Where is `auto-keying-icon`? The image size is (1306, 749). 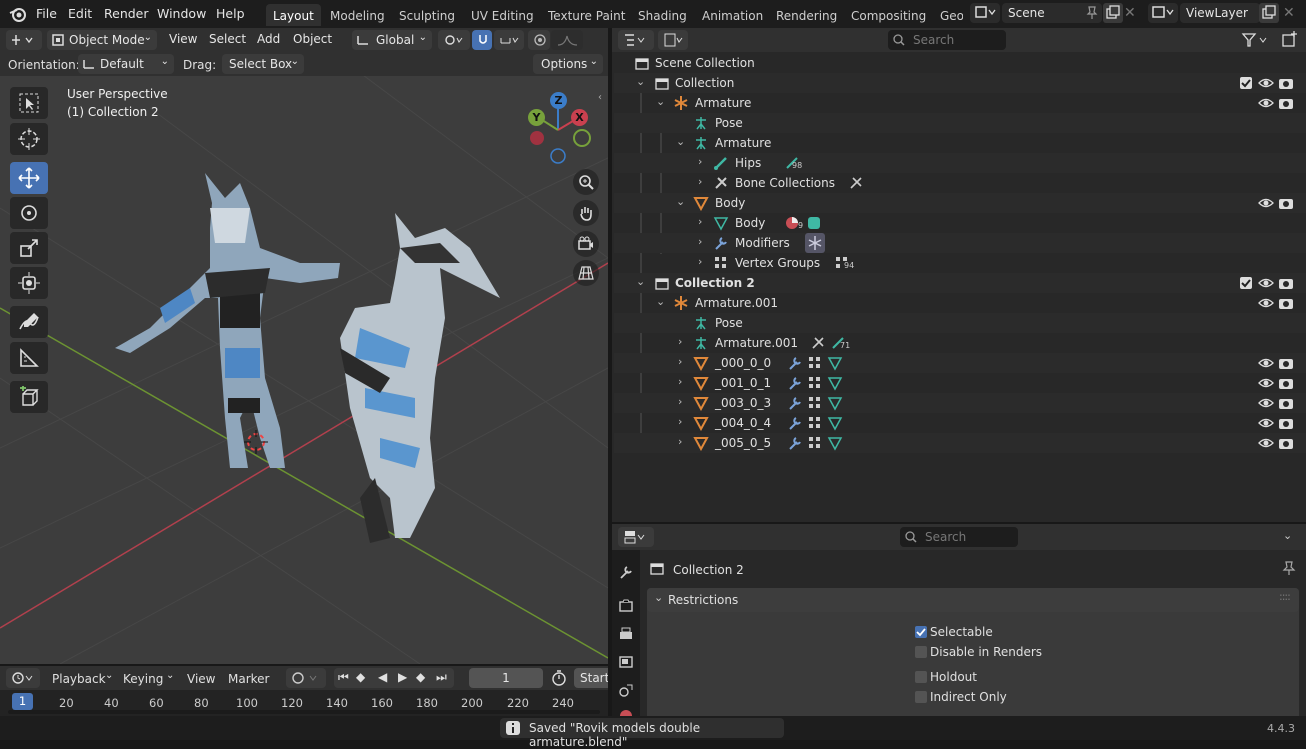 auto-keying-icon is located at coordinates (306, 678).